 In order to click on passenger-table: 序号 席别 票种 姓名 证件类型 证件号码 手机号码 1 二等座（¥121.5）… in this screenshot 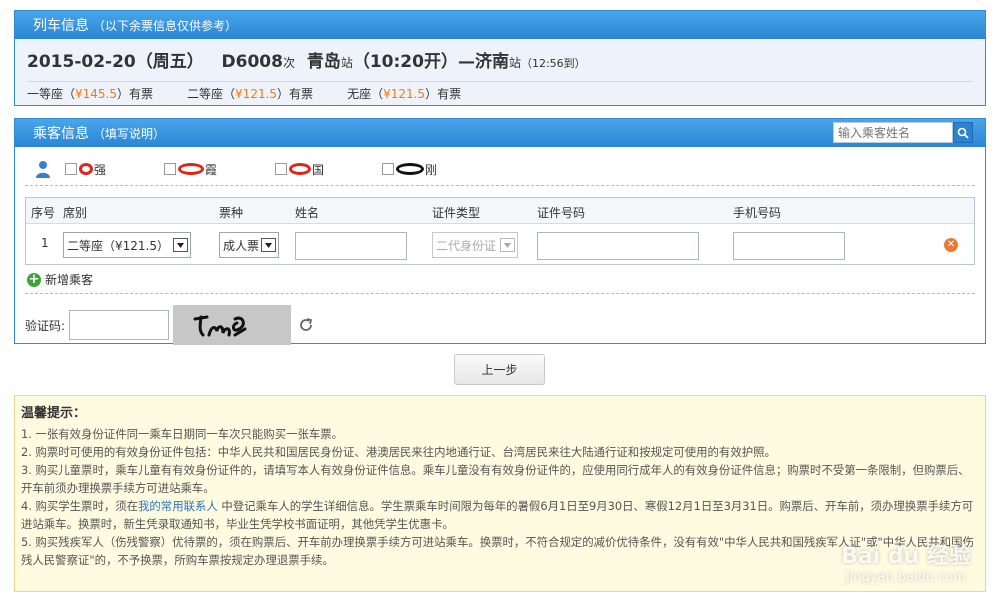, I will do `click(500, 231)`.